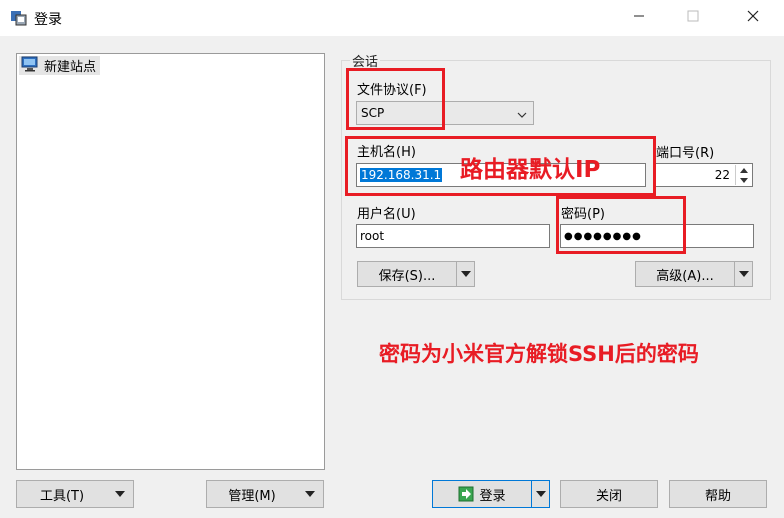 Image resolution: width=784 pixels, height=518 pixels. I want to click on spin-down-icon, so click(744, 180).